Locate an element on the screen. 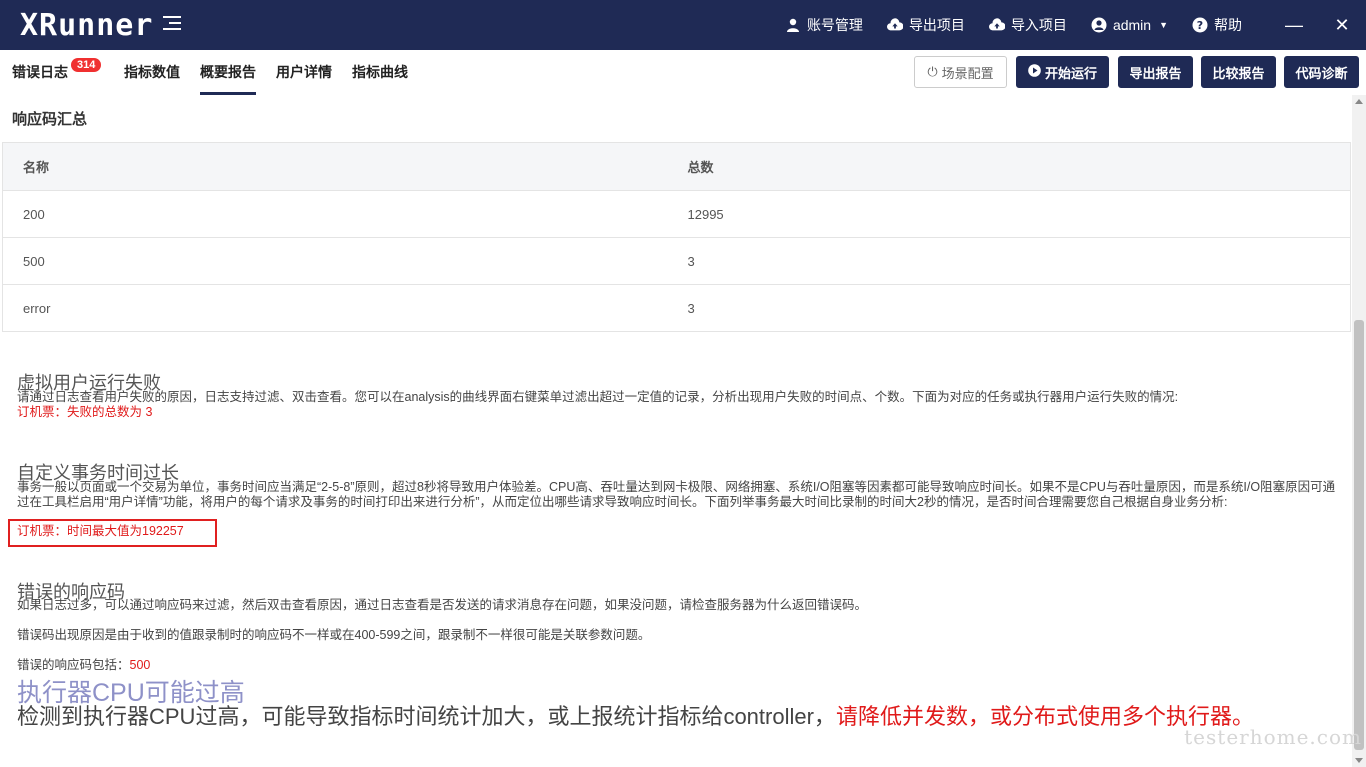 This screenshot has width=1366, height=767. power-icon: ⏻ is located at coordinates (932, 71).